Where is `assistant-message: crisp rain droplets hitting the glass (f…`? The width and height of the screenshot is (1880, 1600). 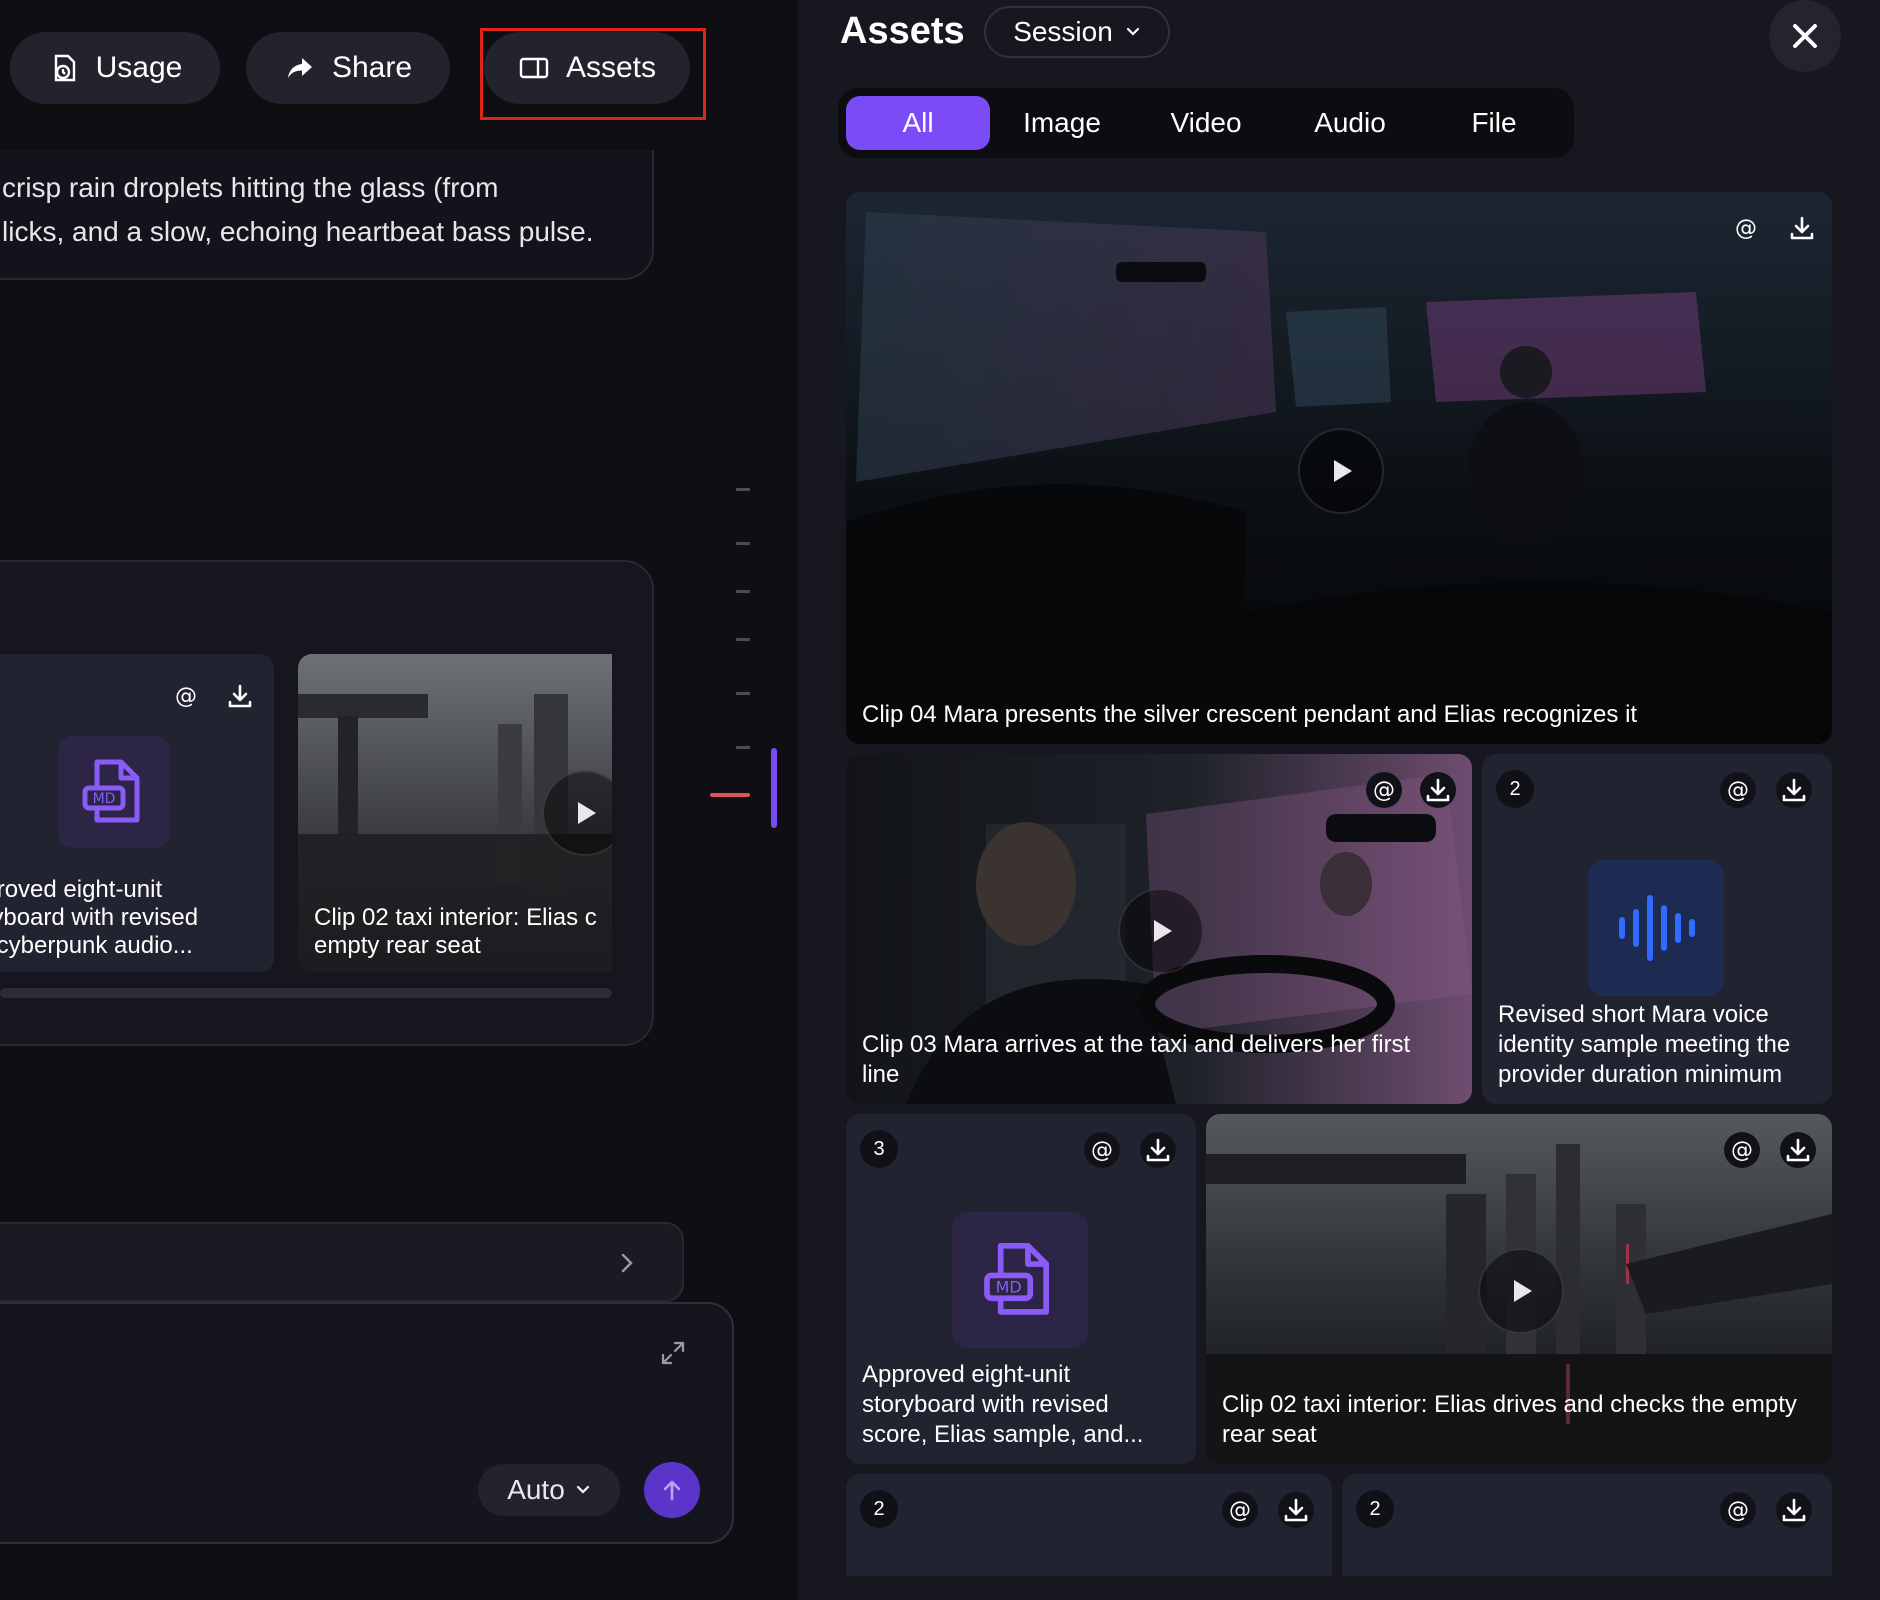 assistant-message: crisp rain droplets hitting the glass (f… is located at coordinates (327, 215).